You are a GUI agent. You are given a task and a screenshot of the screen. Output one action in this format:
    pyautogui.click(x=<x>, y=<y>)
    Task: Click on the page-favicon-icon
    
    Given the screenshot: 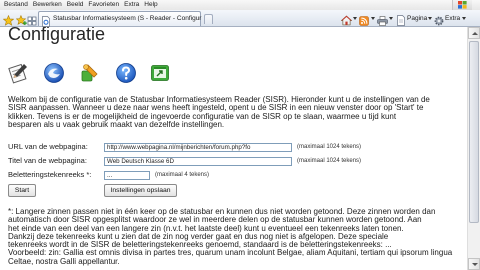 What is the action you would take?
    pyautogui.click(x=46, y=20)
    